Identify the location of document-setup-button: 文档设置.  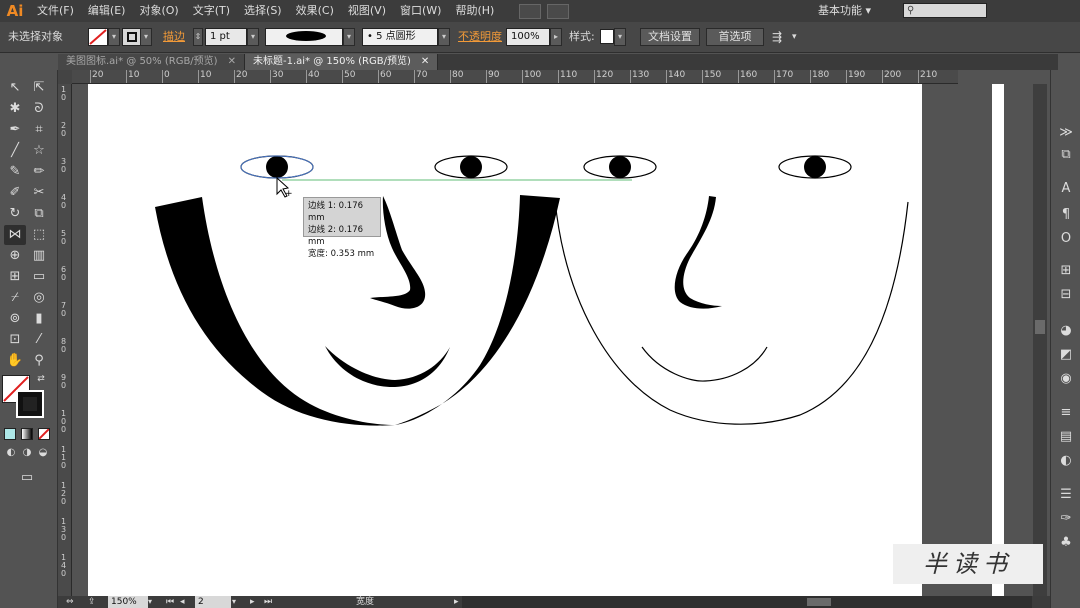
(670, 37).